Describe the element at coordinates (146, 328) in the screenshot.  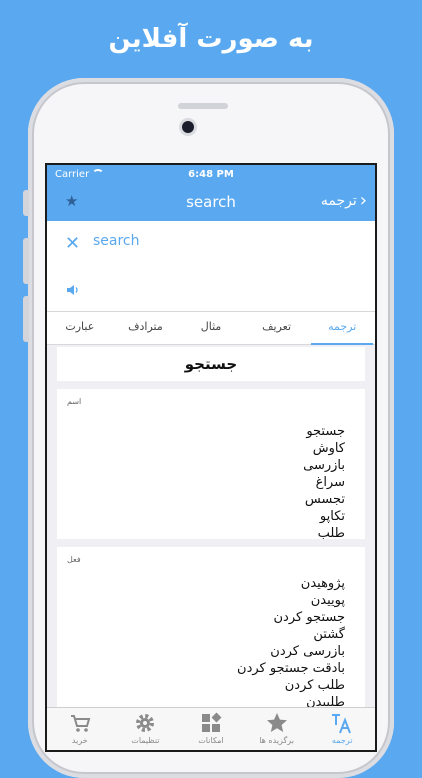
I see `tab-synonym: مترادف` at that location.